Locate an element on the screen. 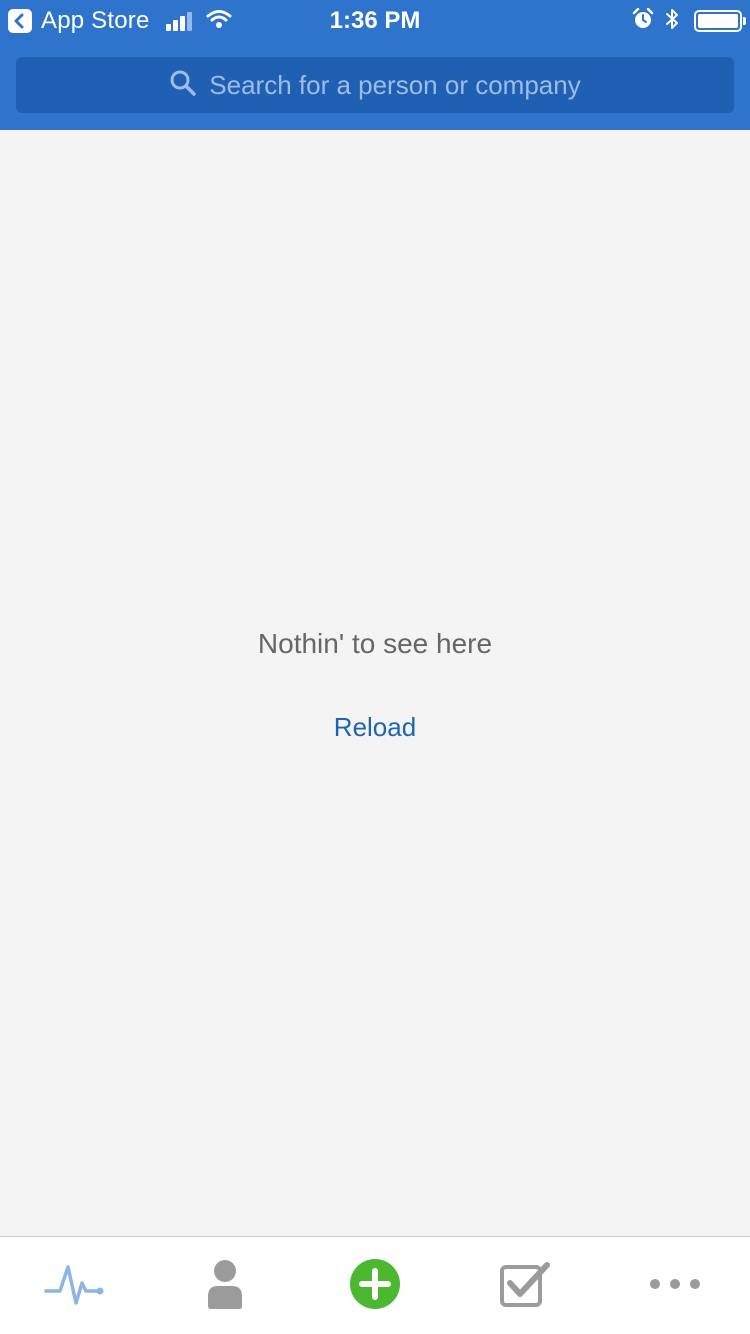  tab-bar is located at coordinates (375, 1285).